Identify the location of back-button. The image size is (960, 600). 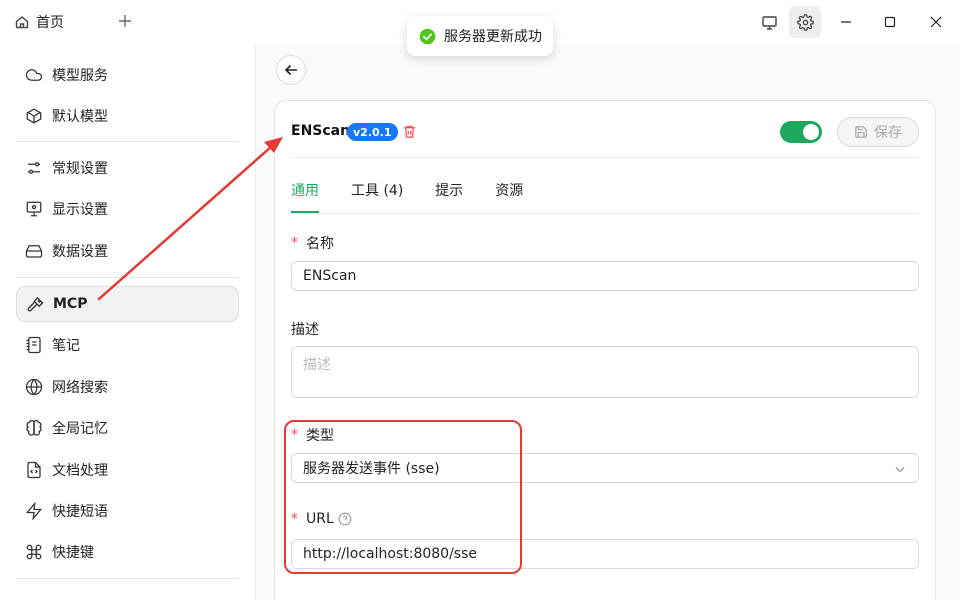
(291, 70).